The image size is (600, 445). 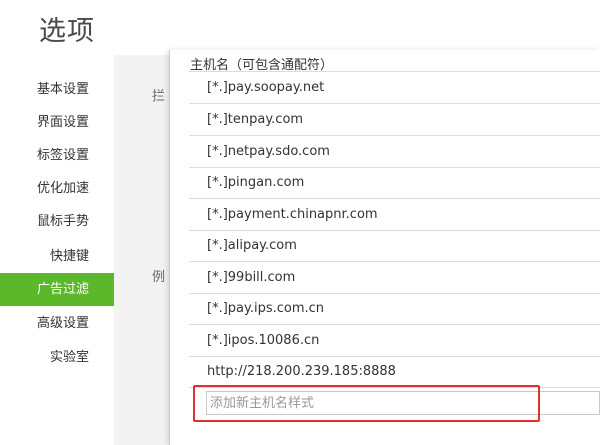 I want to click on window-title: 选项, so click(x=67, y=31).